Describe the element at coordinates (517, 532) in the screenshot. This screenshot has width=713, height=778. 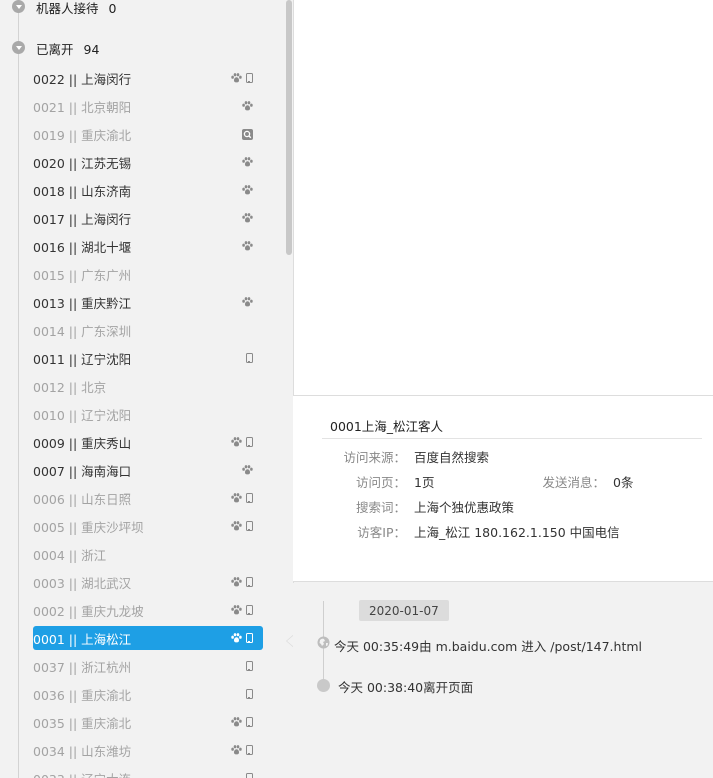
I see `ip-value: 上海_松江 180.162.1.150 中国电信` at that location.